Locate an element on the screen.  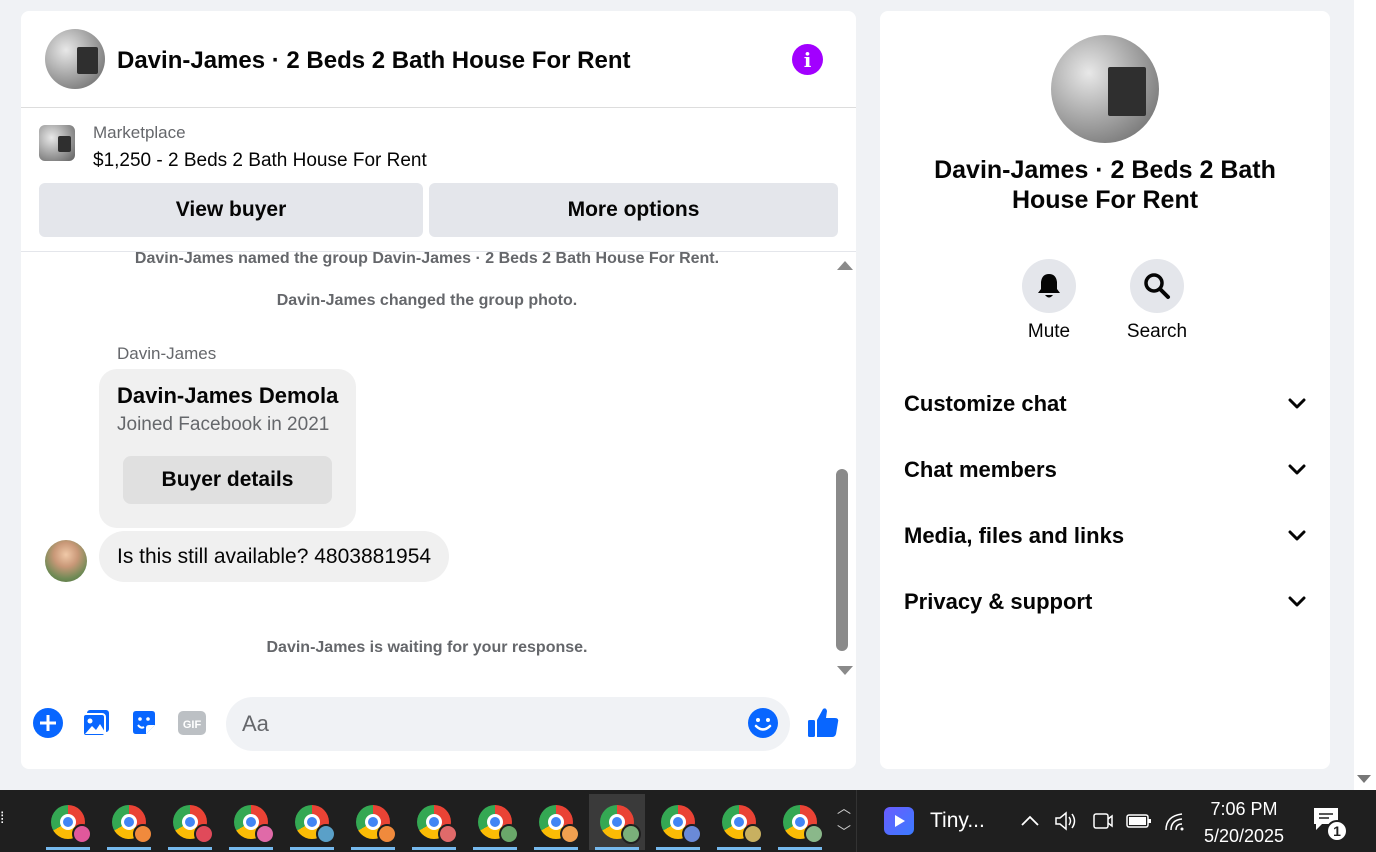
photo-icon is located at coordinates (96, 723).